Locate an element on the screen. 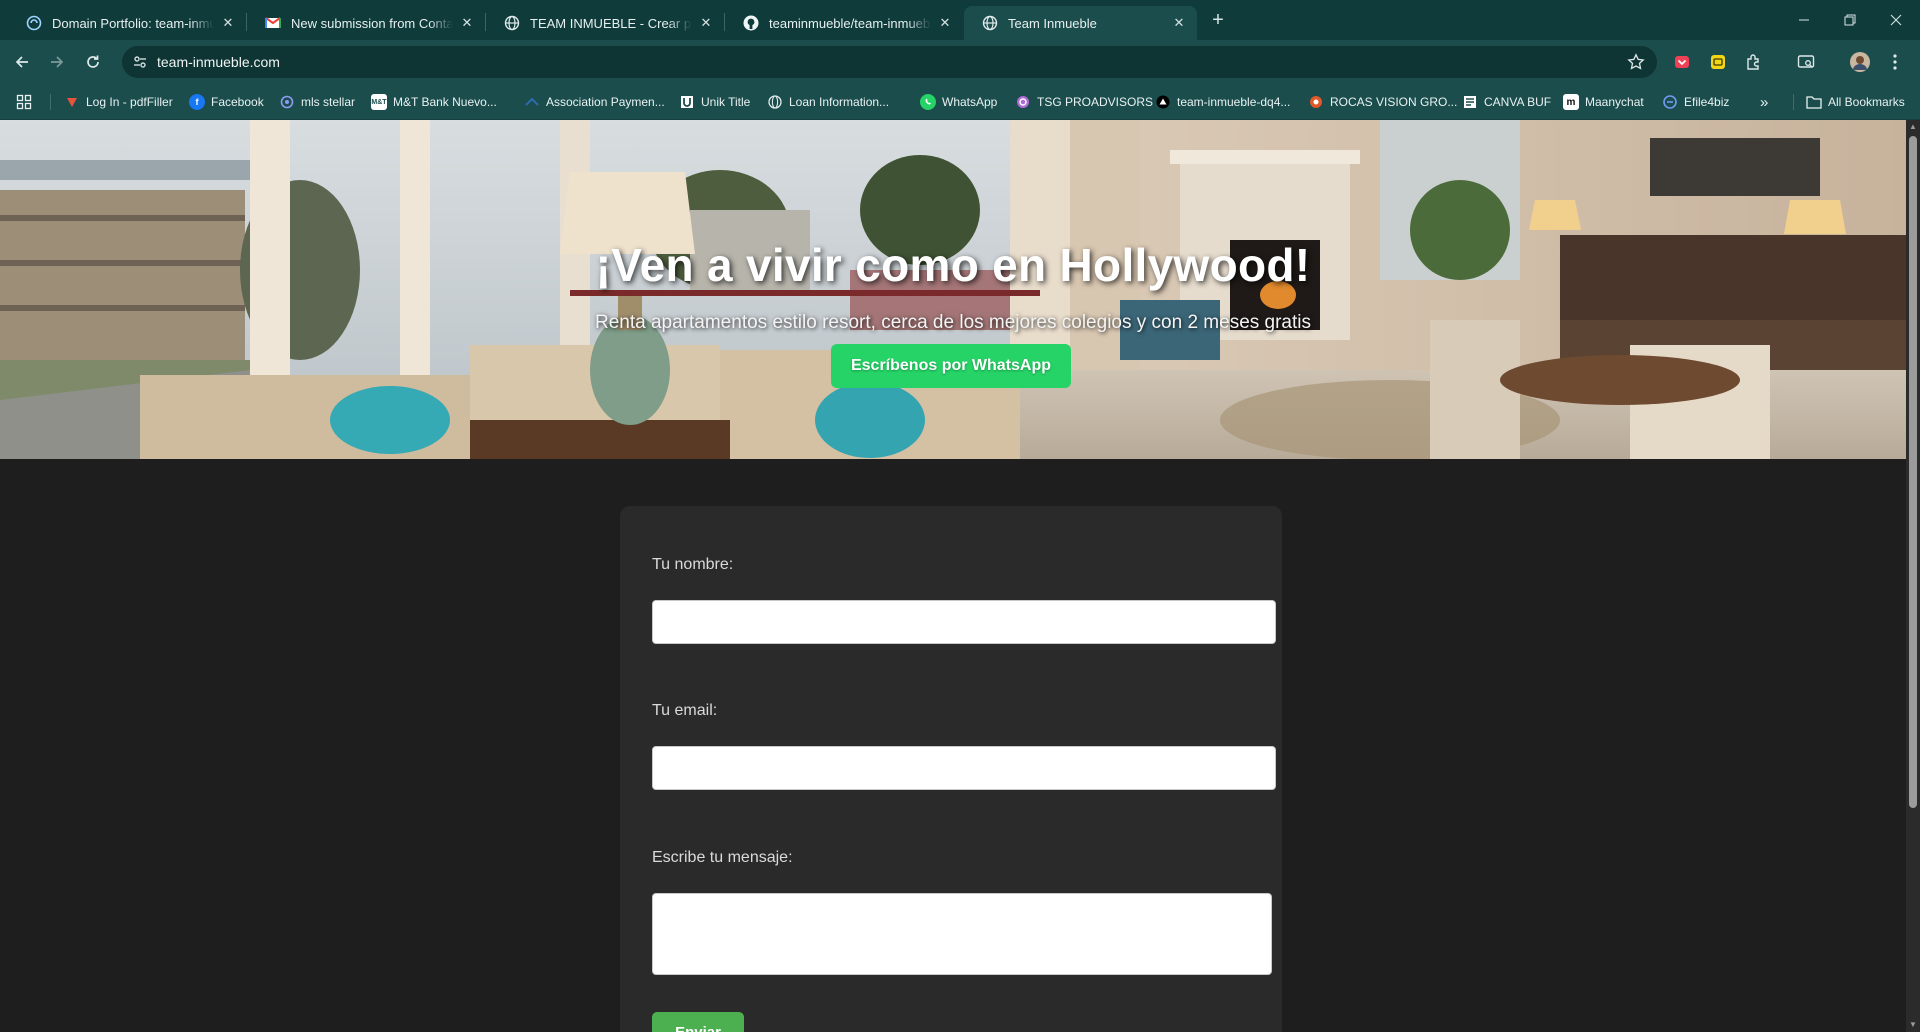  bookmark-unik-title: Unik Title is located at coordinates (714, 102).